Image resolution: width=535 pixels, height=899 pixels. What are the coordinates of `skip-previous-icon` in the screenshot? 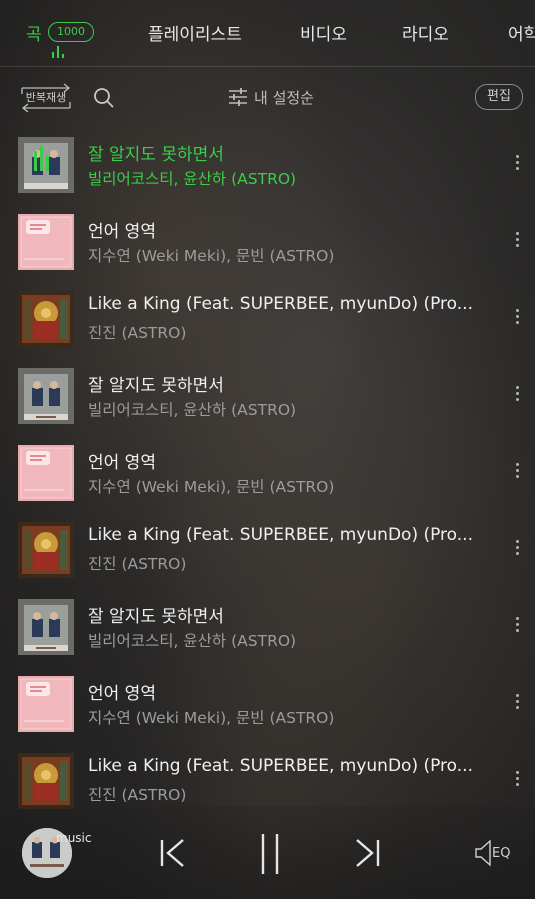 It's located at (173, 853).